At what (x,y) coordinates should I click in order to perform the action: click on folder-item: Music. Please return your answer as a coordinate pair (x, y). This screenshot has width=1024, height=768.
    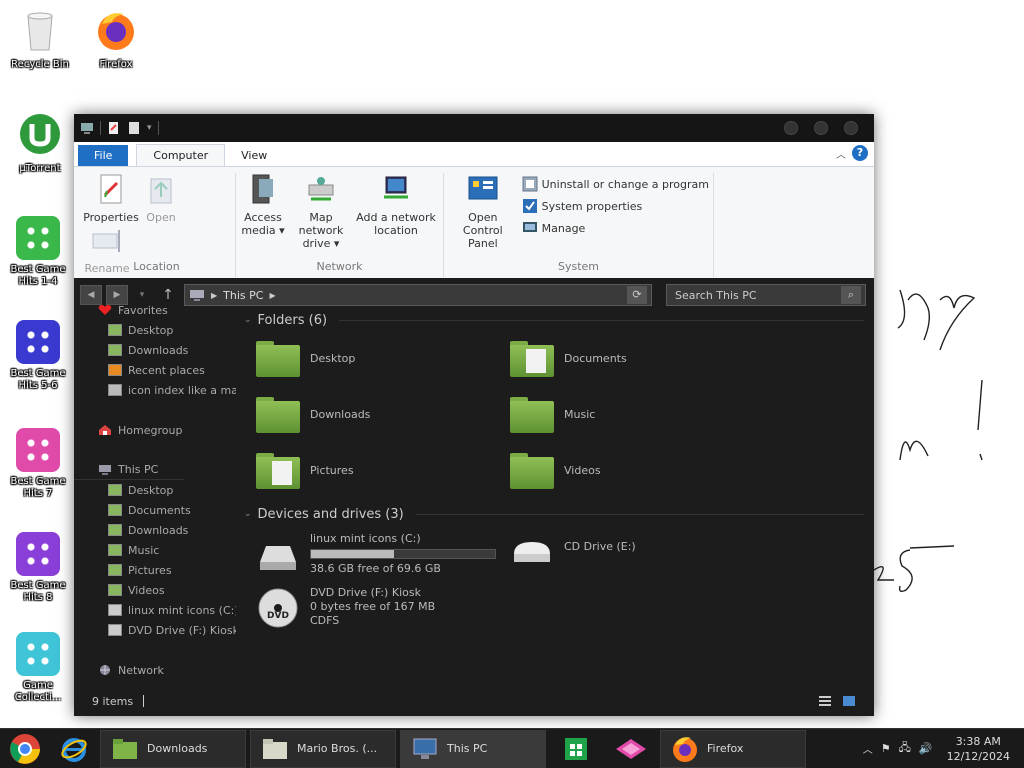
    Looking at the image, I should click on (637, 414).